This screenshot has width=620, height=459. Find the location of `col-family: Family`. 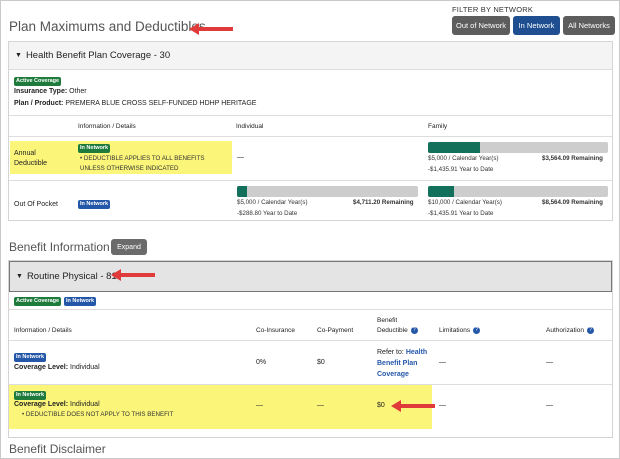

col-family: Family is located at coordinates (438, 126).